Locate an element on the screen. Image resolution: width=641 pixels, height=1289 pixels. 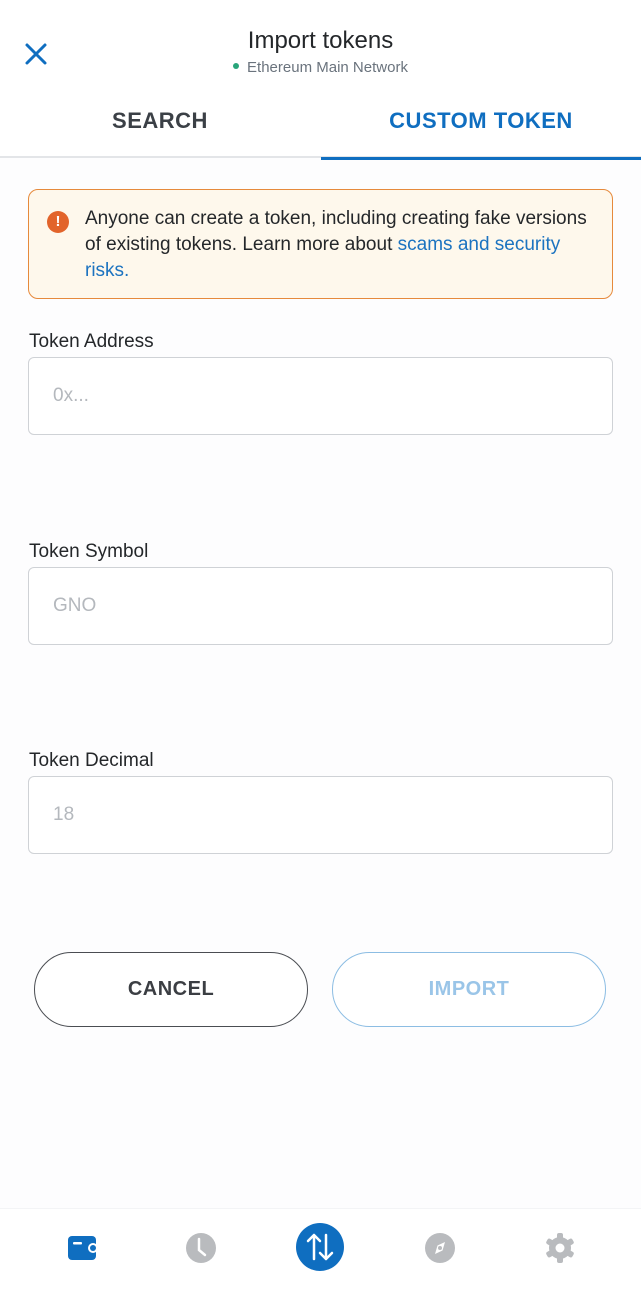
header: Import tokens Ethereum Main Network is located at coordinates (320, 45).